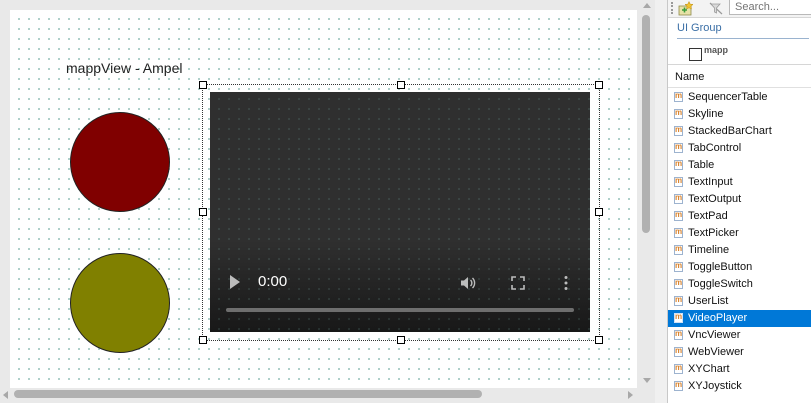 The height and width of the screenshot is (403, 811). Describe the element at coordinates (718, 318) in the screenshot. I see `widget-list-item-label: VideoPlayer` at that location.